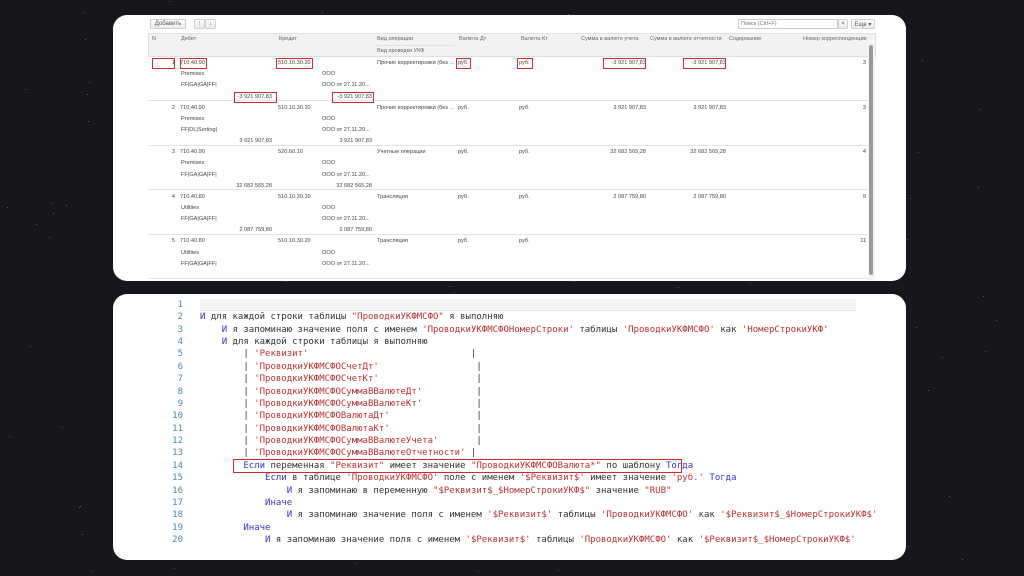 The image size is (1024, 576). Describe the element at coordinates (226, 186) in the screenshot. I see `cell-debit-amt: 32 682 565,28` at that location.